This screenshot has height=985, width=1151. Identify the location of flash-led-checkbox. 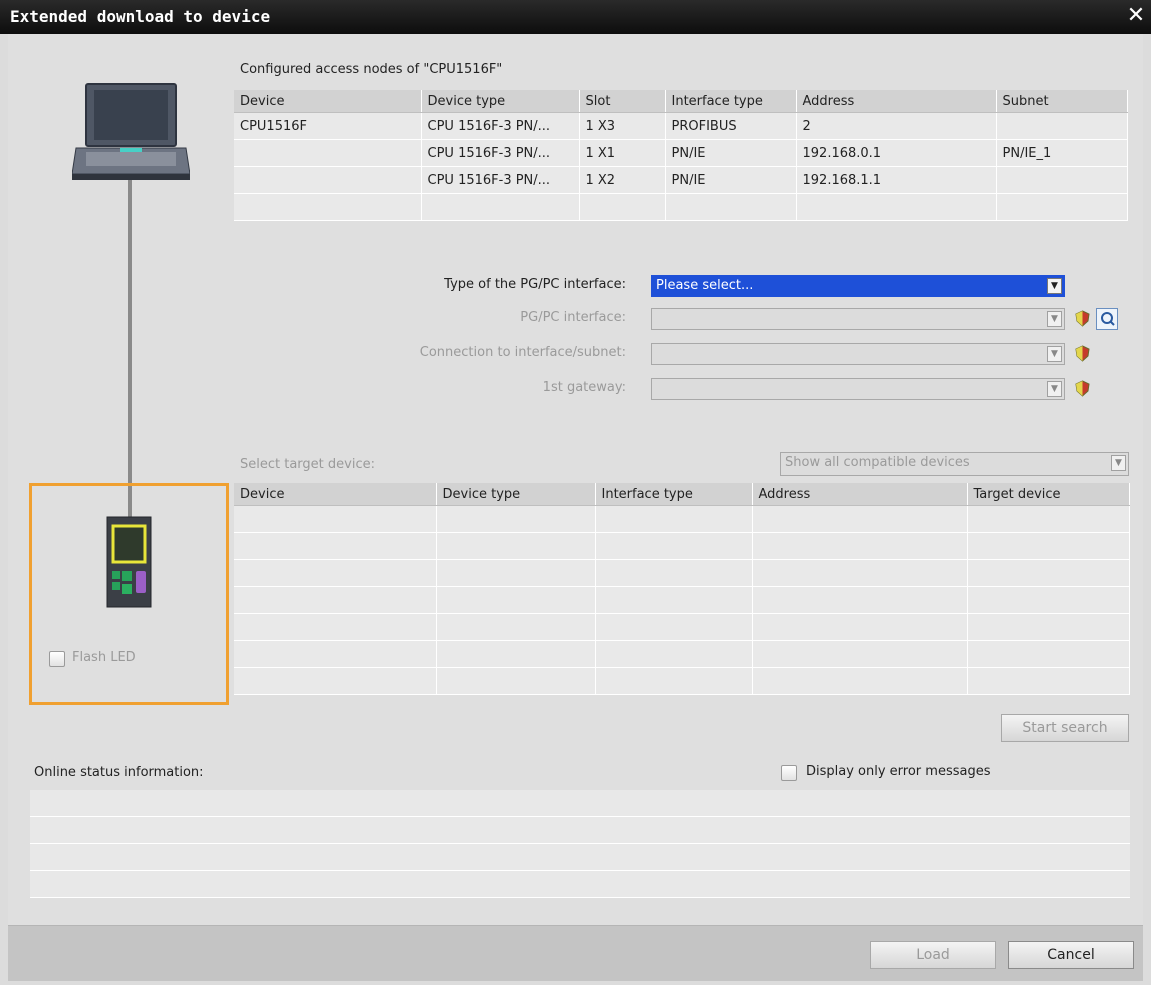
(57, 659).